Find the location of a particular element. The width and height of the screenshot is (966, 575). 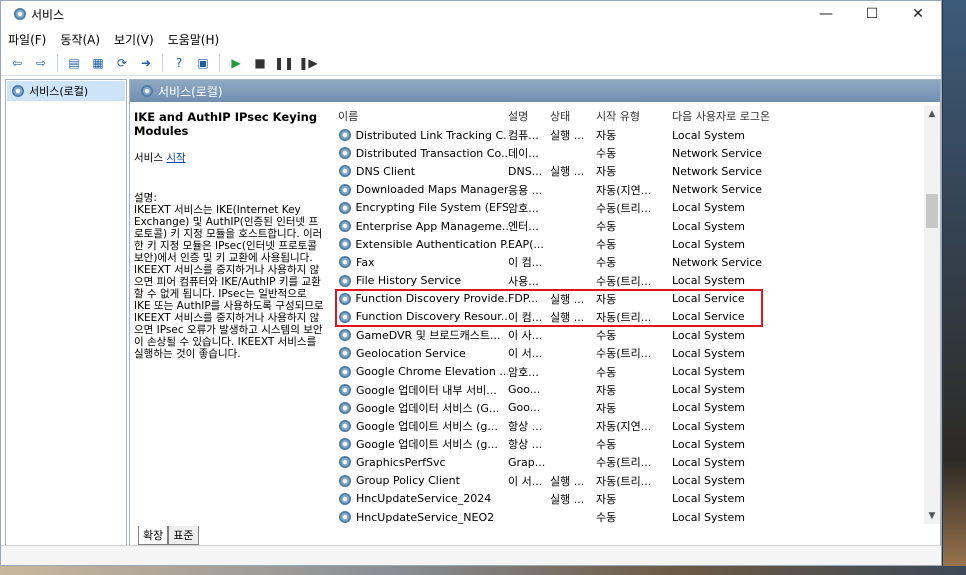

service-startup-cell: 자동 is located at coordinates (606, 299).